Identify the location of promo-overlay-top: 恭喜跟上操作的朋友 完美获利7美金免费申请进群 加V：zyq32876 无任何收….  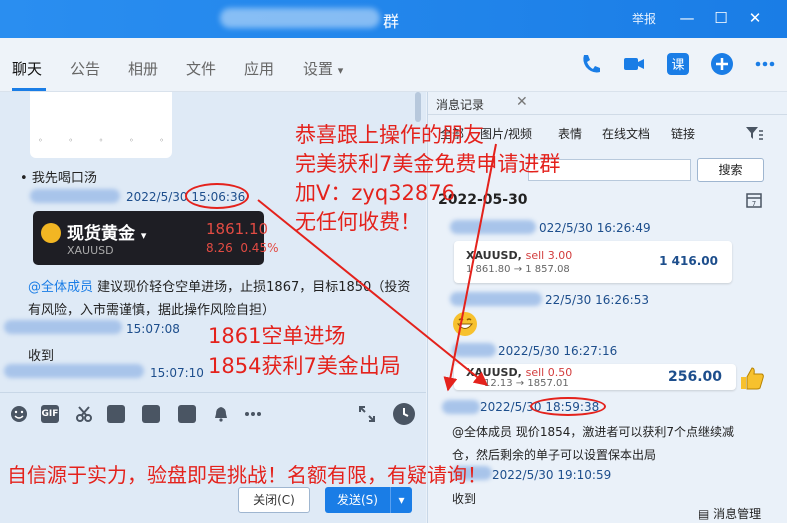
(427, 179).